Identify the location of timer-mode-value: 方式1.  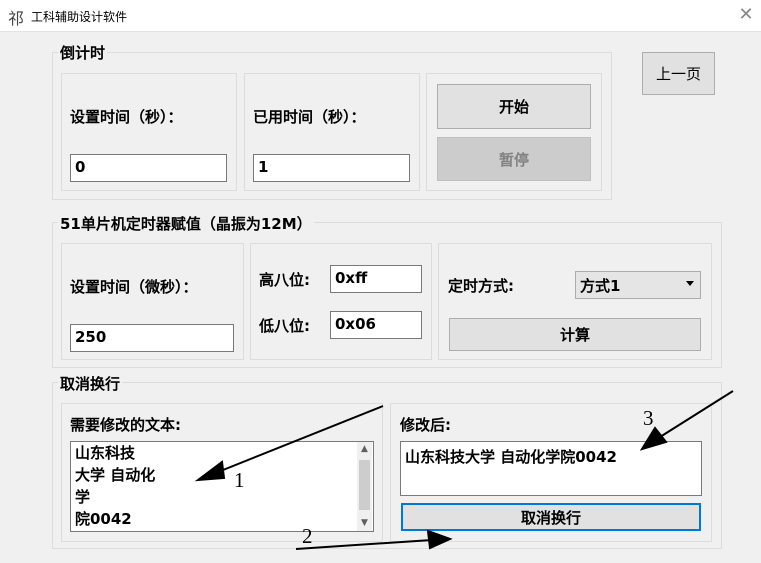
(600, 286).